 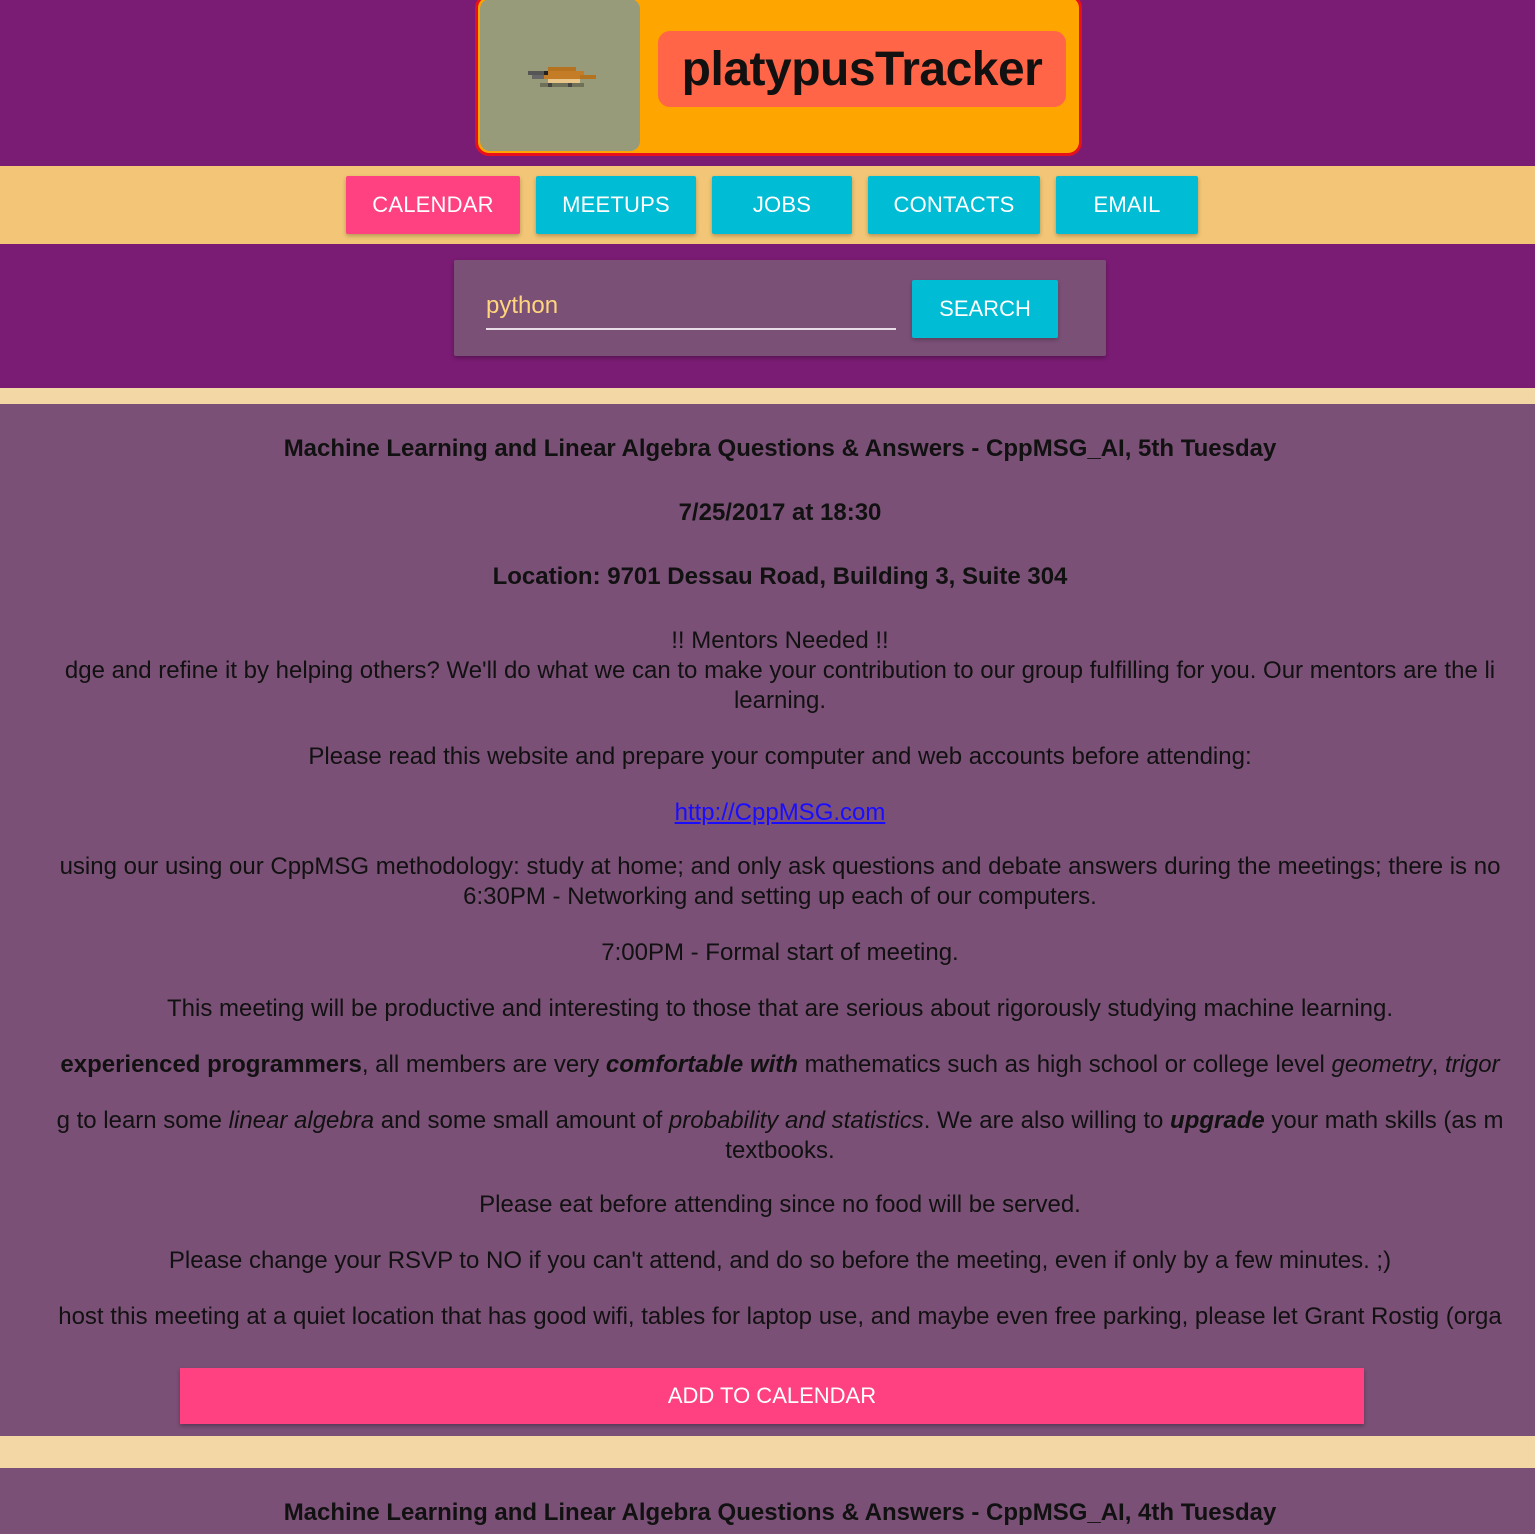 What do you see at coordinates (1047, 1120) in the screenshot?
I see `learn-part: . We are also willing to` at bounding box center [1047, 1120].